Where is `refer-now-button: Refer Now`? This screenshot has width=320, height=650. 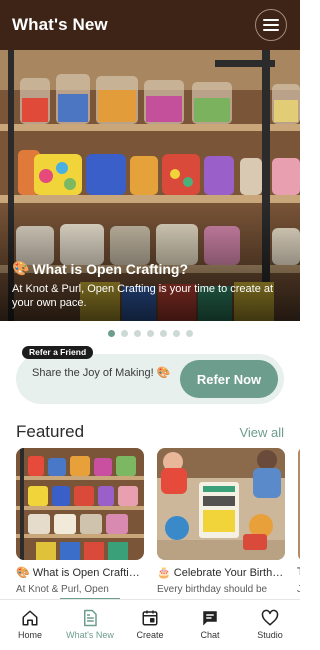
refer-now-button: Refer Now is located at coordinates (229, 379).